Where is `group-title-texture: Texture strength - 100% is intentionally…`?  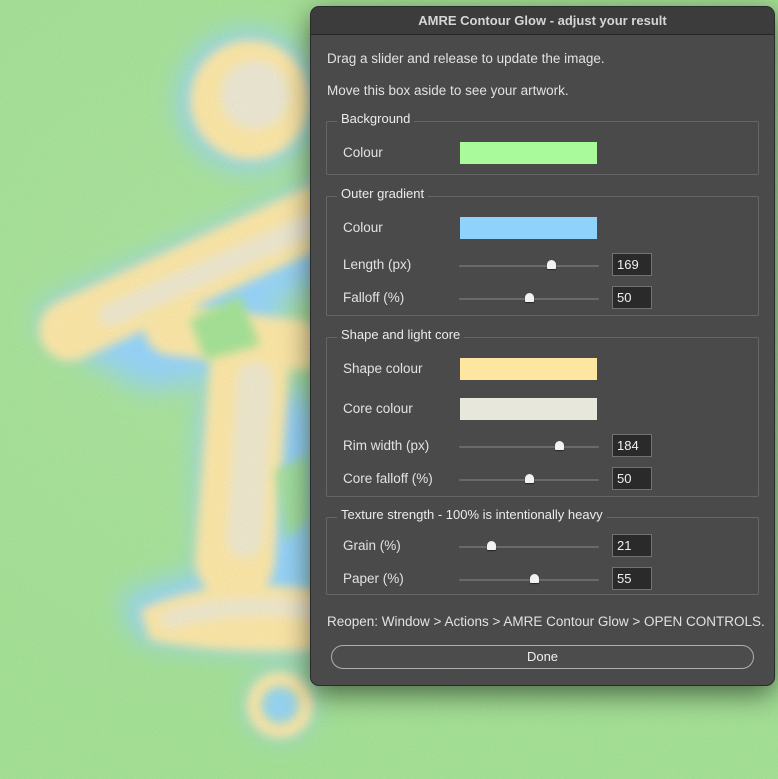 group-title-texture: Texture strength - 100% is intentionally… is located at coordinates (472, 514).